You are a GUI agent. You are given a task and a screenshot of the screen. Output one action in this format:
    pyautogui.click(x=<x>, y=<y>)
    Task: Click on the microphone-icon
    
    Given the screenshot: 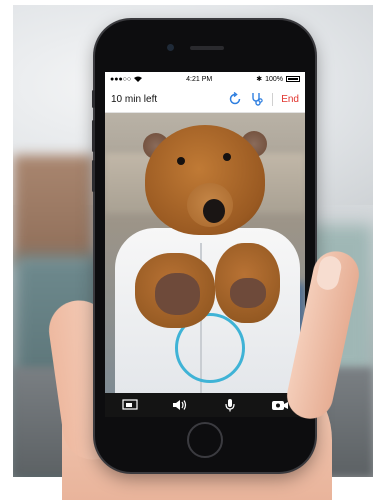 What is the action you would take?
    pyautogui.click(x=230, y=405)
    